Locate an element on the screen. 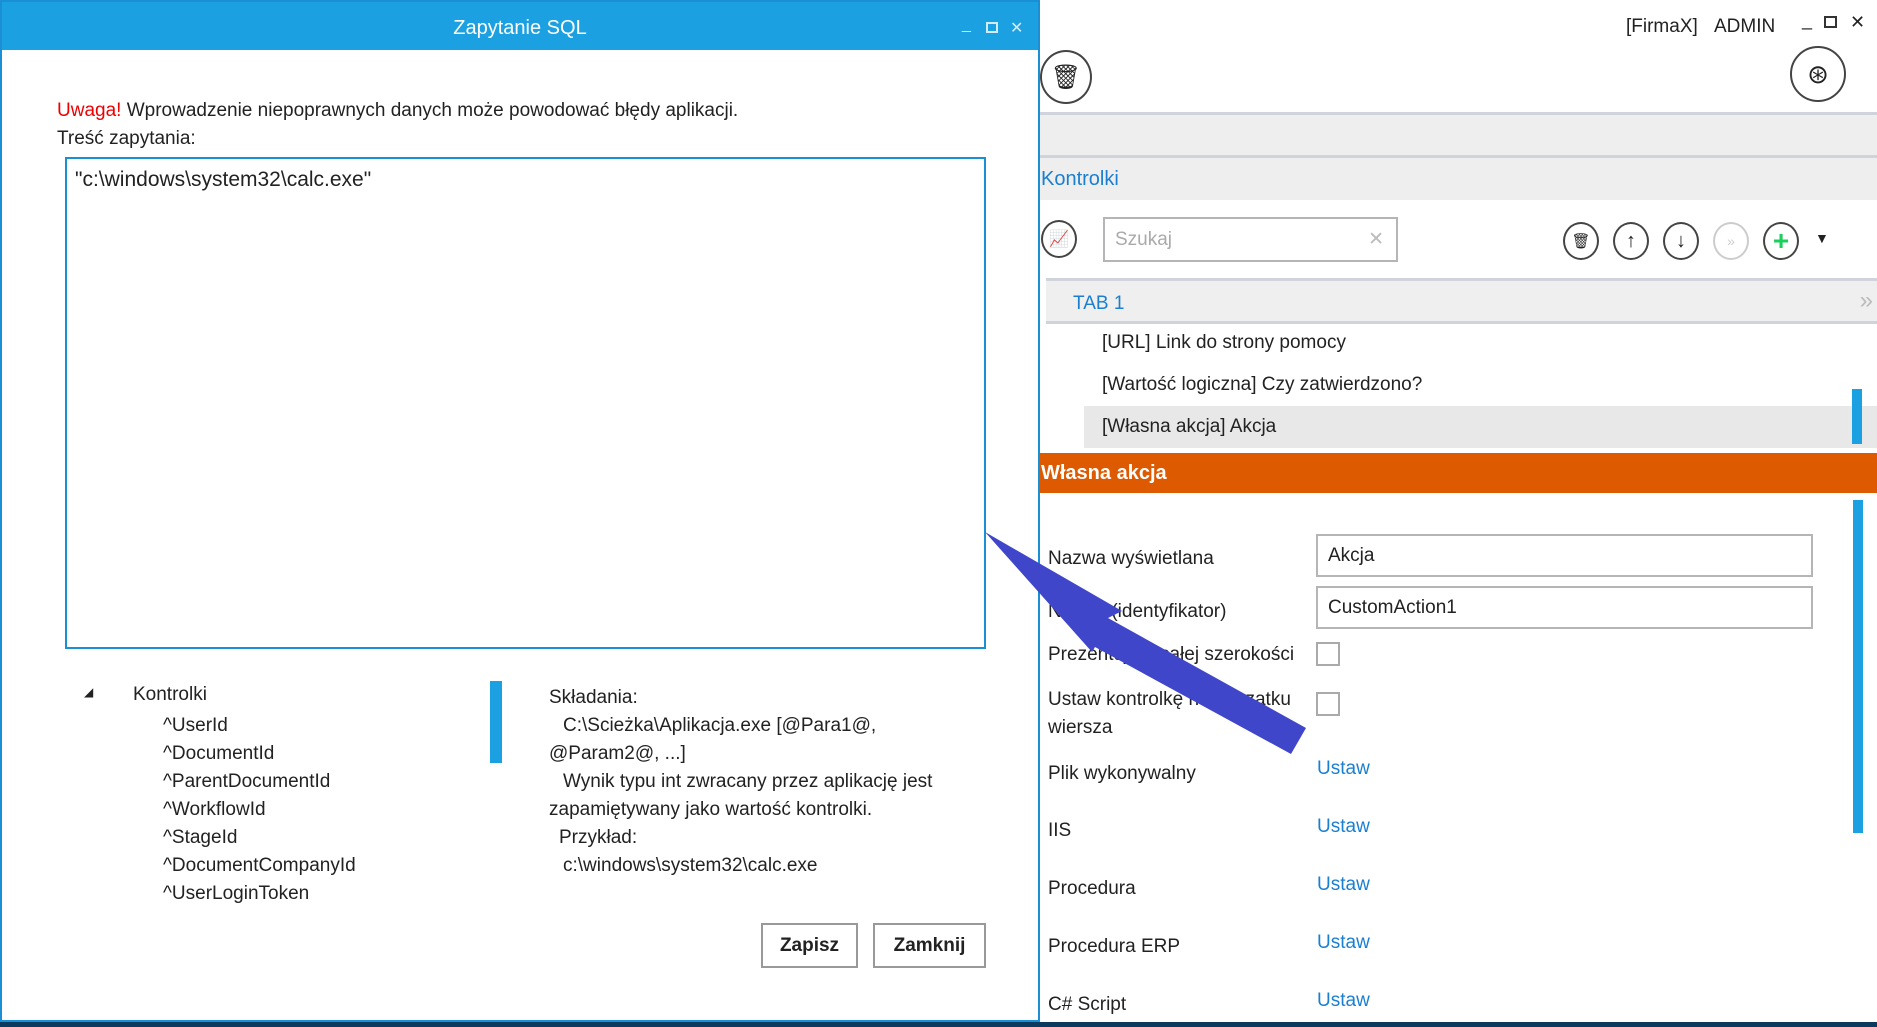 The height and width of the screenshot is (1027, 1877). arrow-icon is located at coordinates (1145, 643).